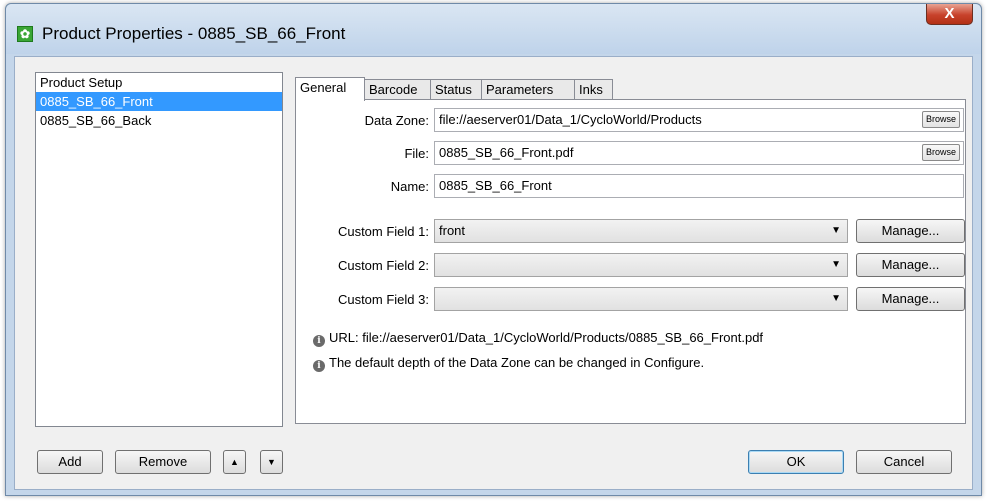 The height and width of the screenshot is (502, 990). What do you see at coordinates (699, 153) in the screenshot?
I see `file-field: 0885_SB_66_Front.pdf Browse` at bounding box center [699, 153].